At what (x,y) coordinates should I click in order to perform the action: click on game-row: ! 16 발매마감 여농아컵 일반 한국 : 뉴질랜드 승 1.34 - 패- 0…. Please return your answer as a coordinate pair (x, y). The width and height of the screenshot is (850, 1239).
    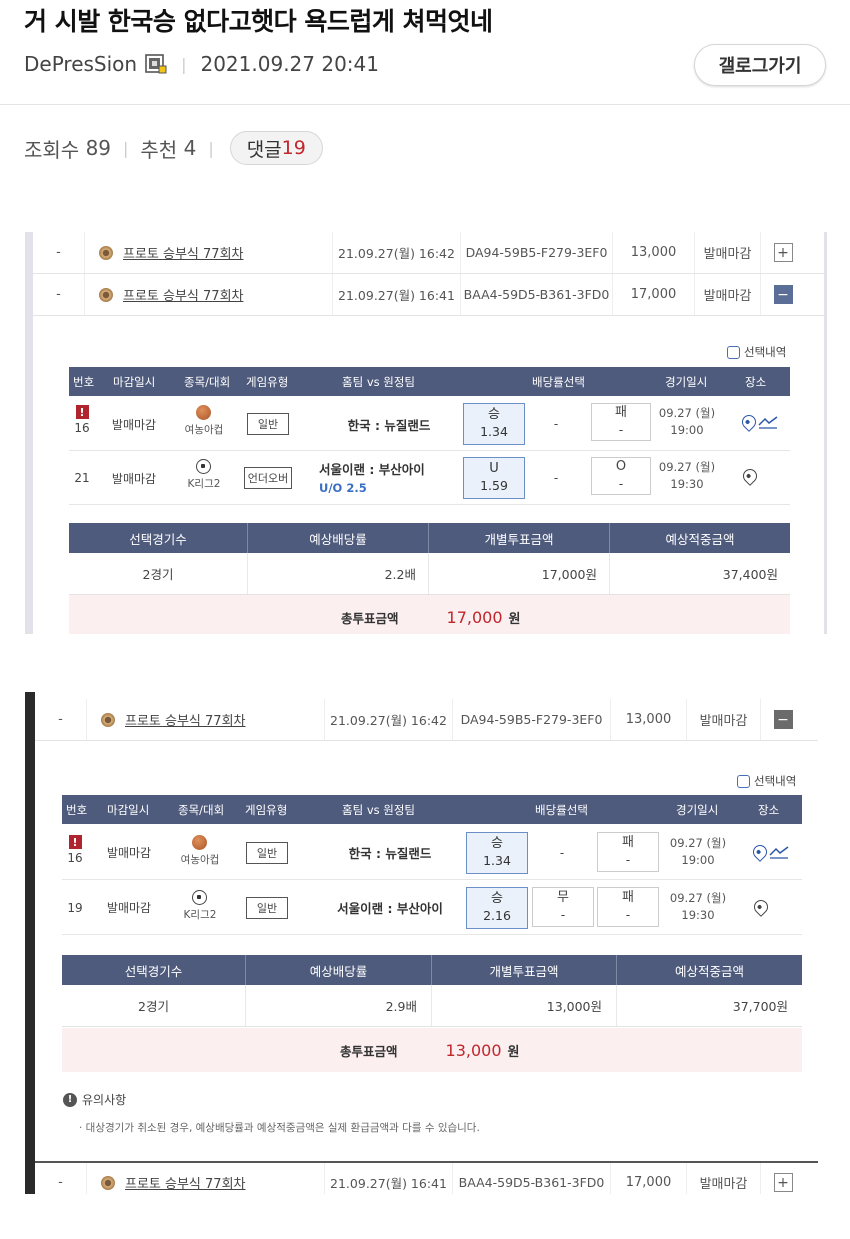
    Looking at the image, I should click on (432, 852).